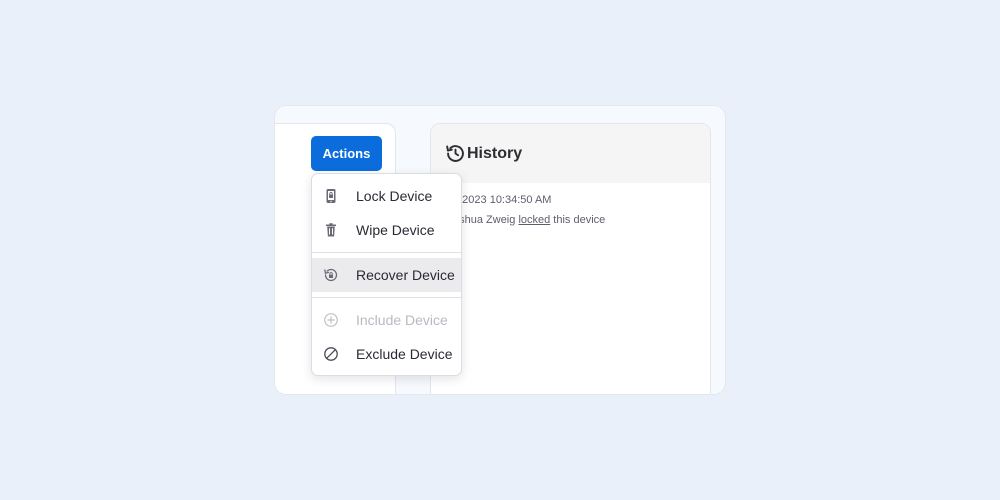 The image size is (1000, 500). I want to click on history-entry-action-link: locked, so click(534, 220).